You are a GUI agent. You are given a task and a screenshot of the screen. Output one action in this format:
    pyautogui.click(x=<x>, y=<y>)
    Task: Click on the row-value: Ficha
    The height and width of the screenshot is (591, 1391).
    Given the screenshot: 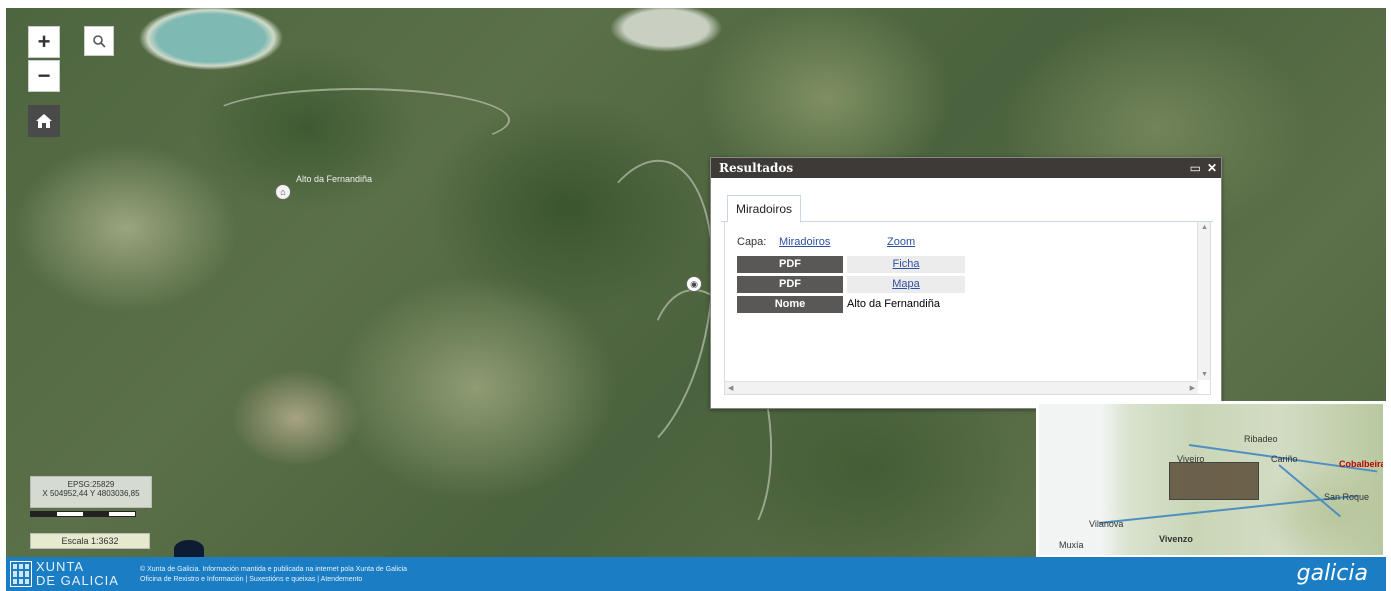 What is the action you would take?
    pyautogui.click(x=906, y=264)
    